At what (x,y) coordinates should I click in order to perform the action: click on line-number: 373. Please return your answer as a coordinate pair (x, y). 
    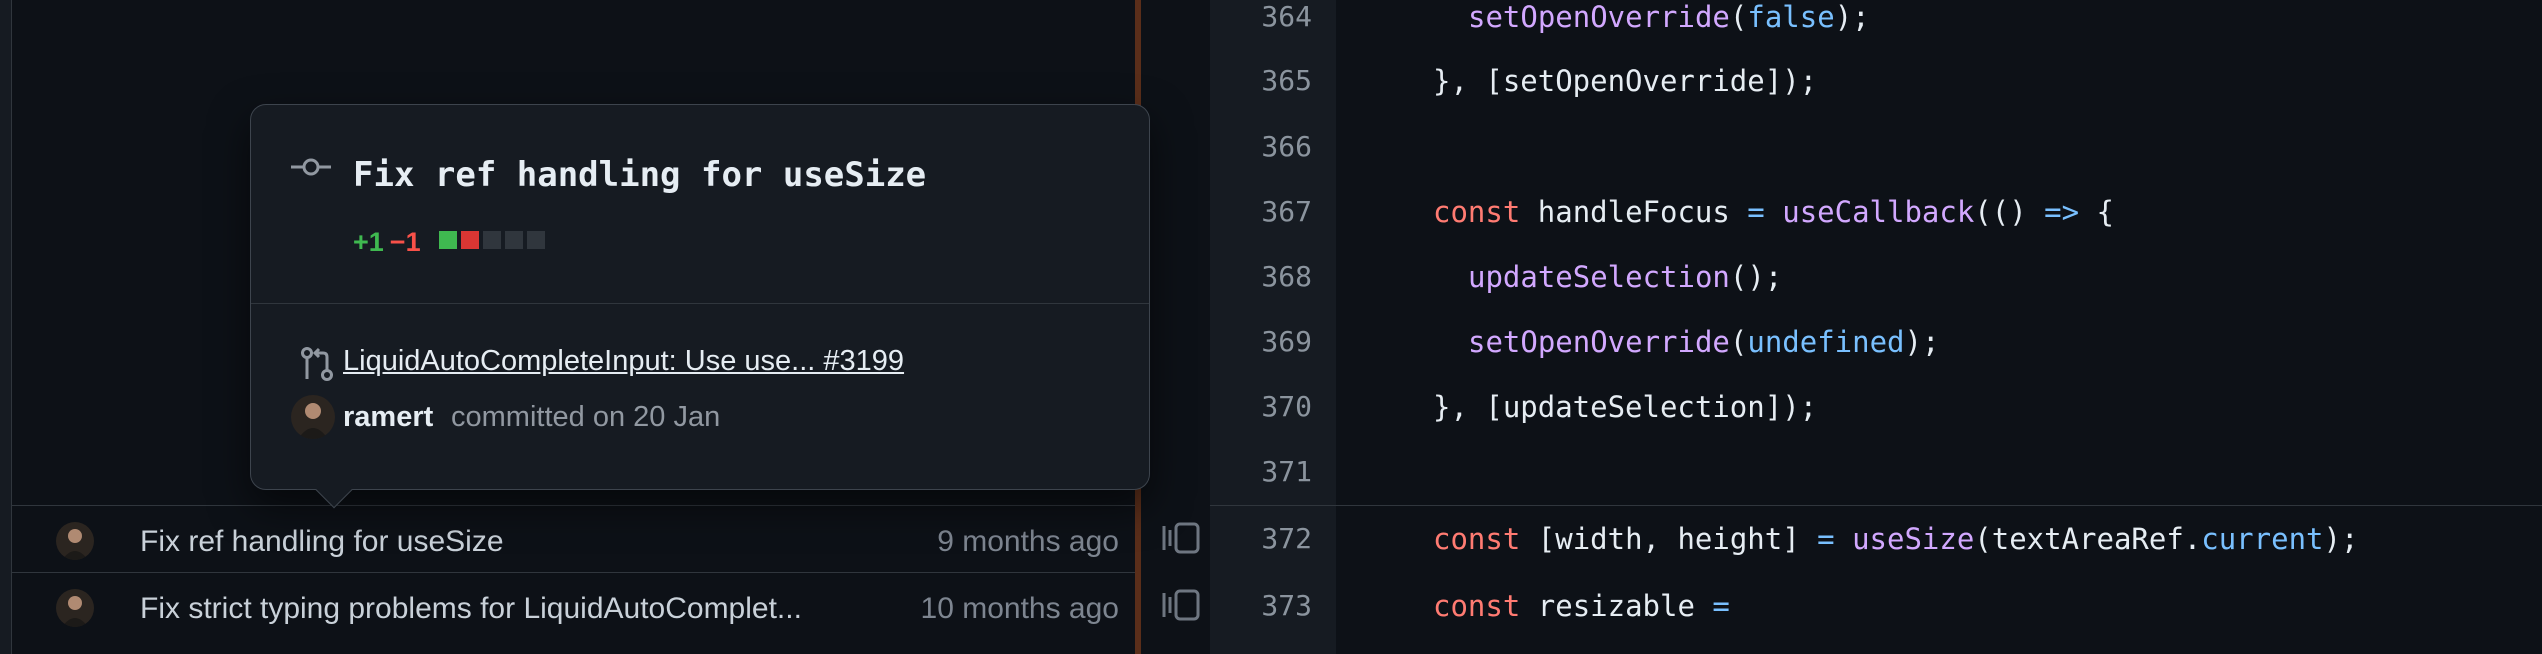
    Looking at the image, I should click on (1261, 605).